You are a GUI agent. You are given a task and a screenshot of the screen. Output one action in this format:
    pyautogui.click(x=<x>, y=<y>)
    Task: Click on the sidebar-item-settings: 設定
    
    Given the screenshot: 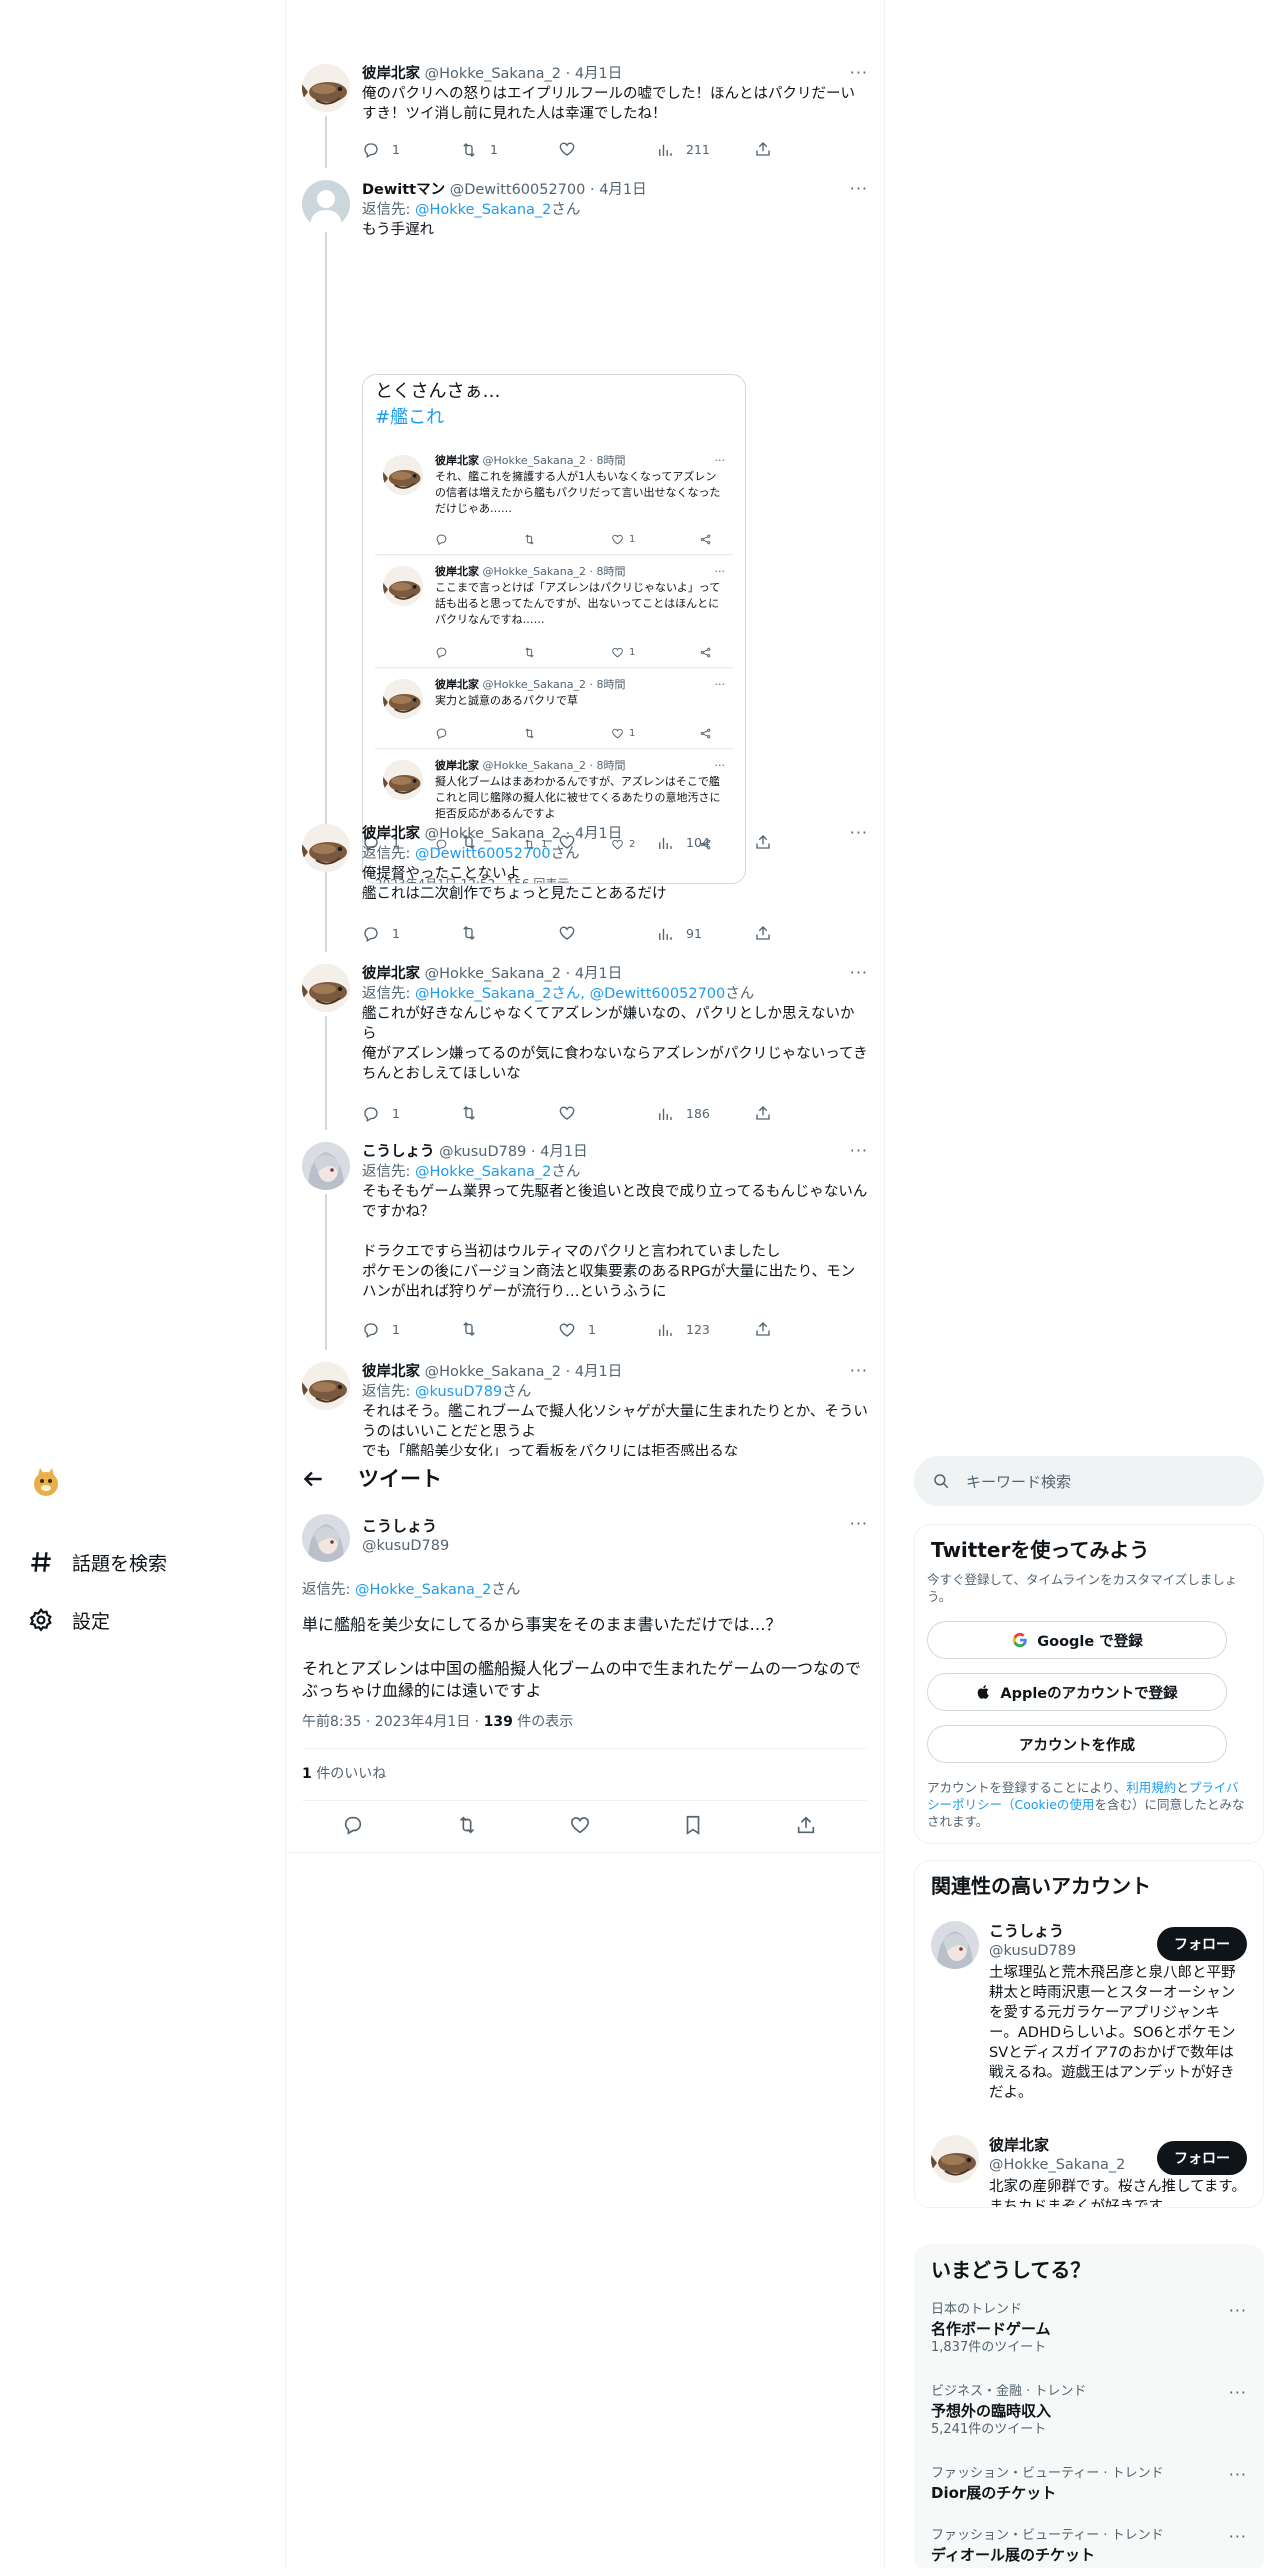 What is the action you would take?
    pyautogui.click(x=69, y=1620)
    